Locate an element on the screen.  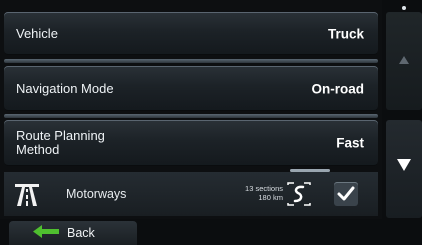
scroll-position-dot is located at coordinates (404, 8).